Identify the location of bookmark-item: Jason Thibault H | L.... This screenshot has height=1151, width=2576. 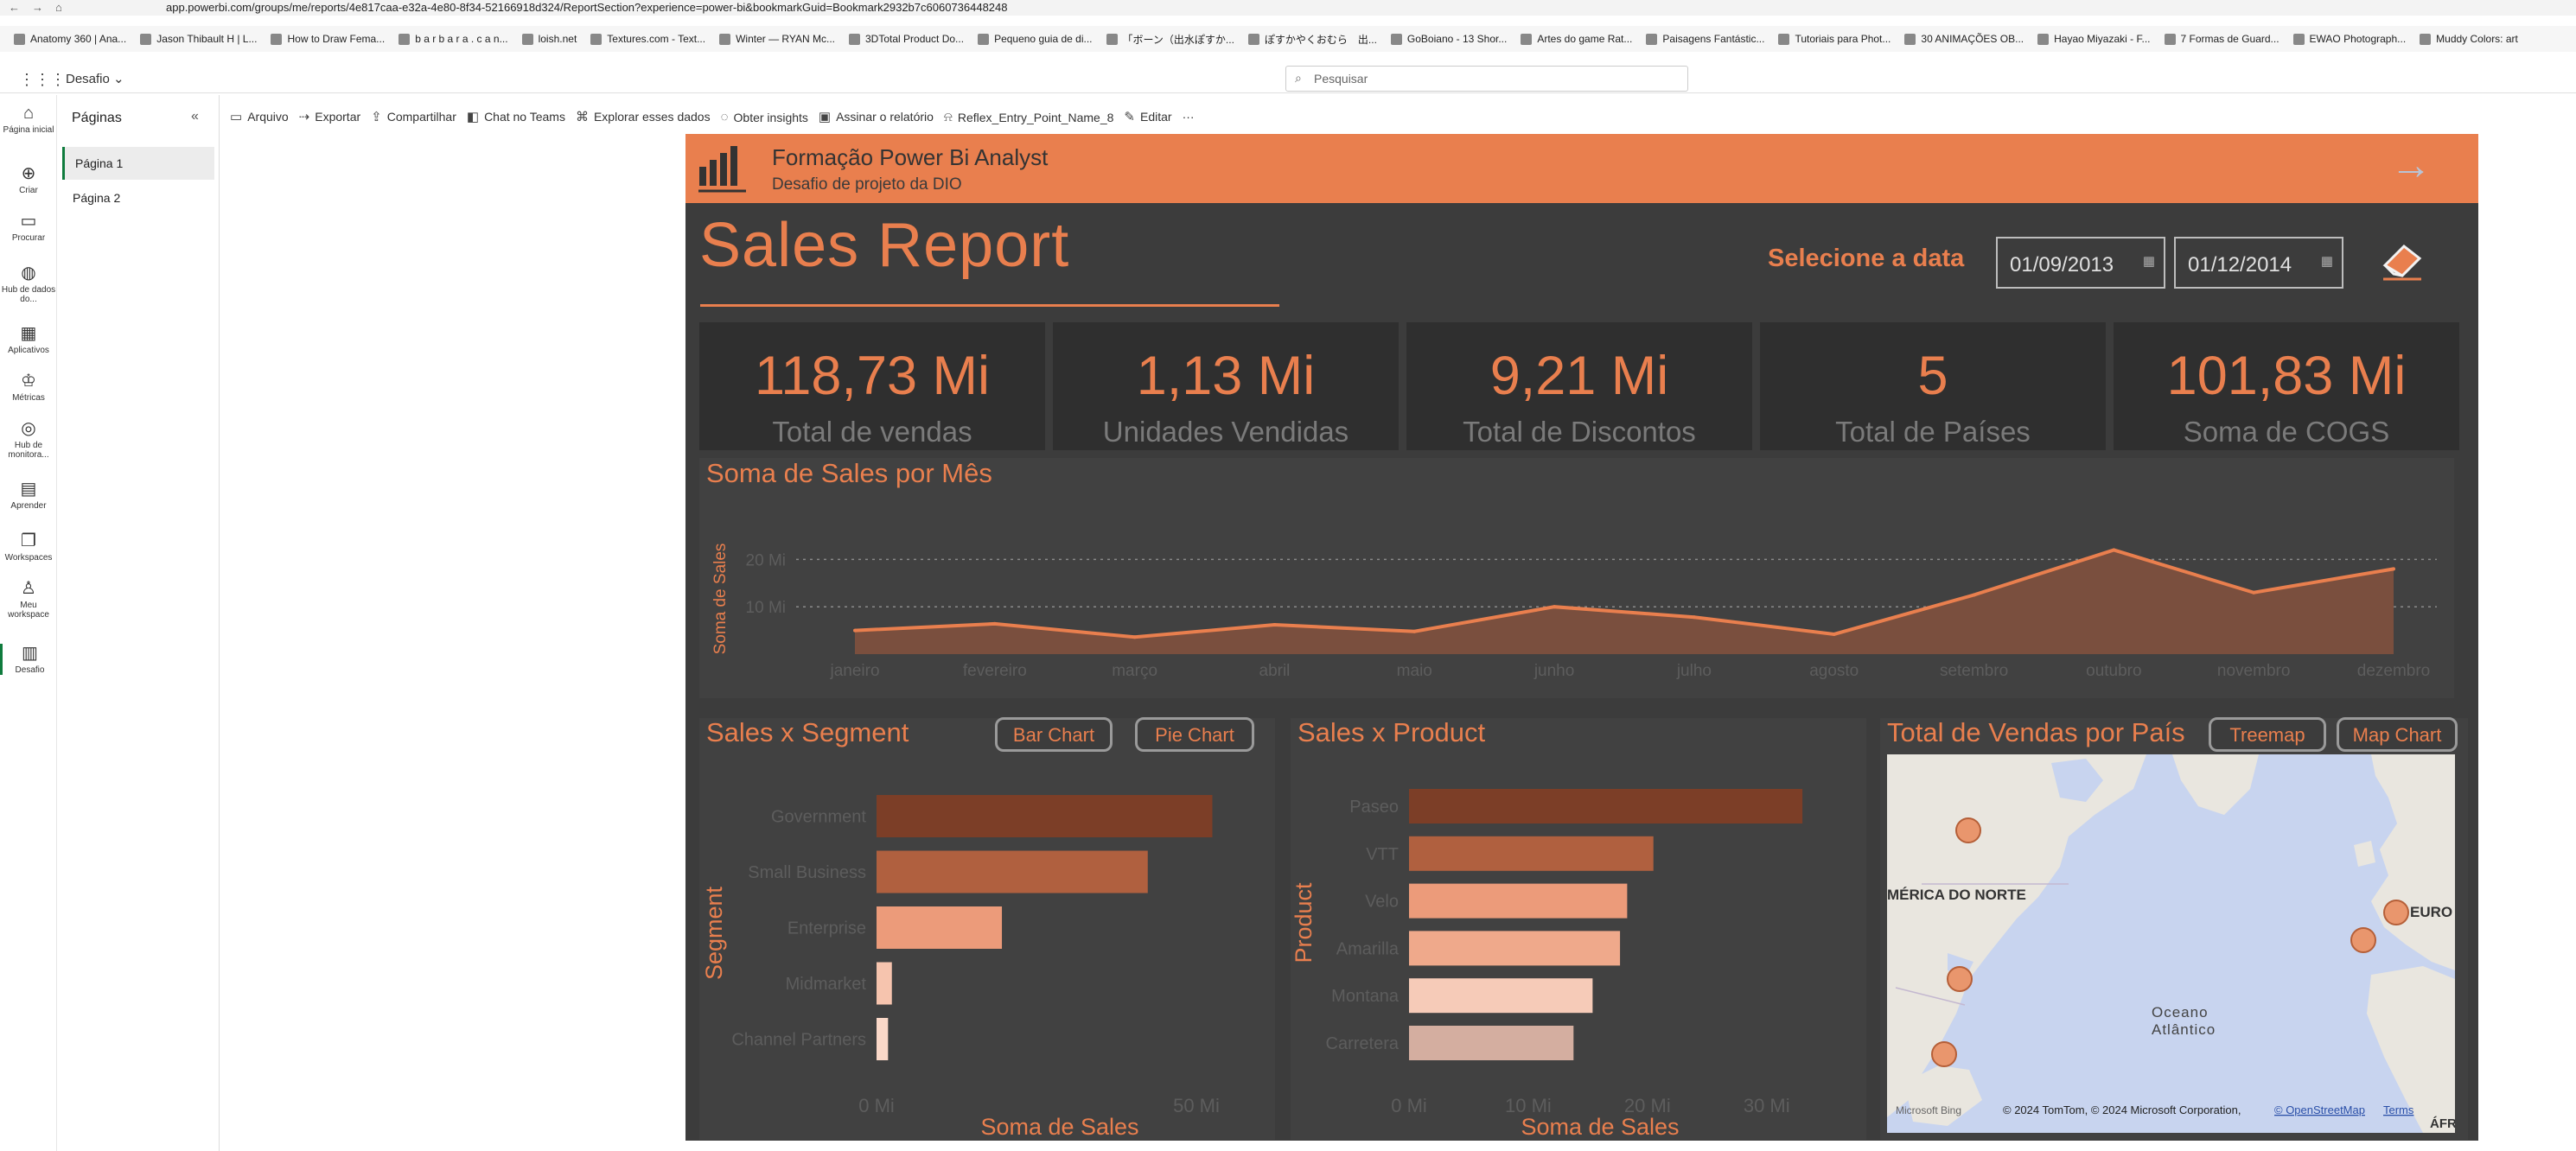
(198, 39).